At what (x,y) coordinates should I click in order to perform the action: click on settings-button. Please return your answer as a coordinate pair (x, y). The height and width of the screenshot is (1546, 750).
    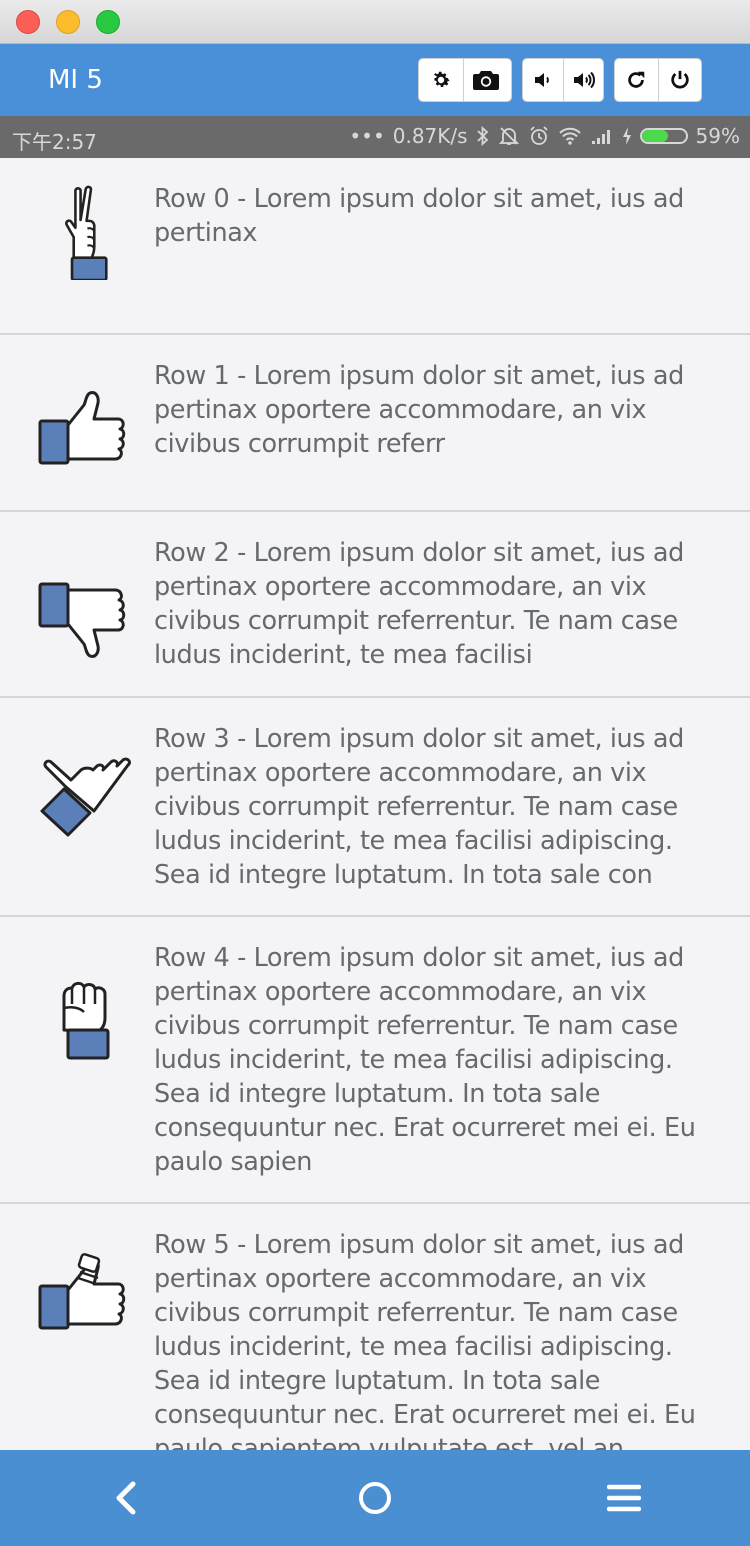
    Looking at the image, I should click on (441, 80).